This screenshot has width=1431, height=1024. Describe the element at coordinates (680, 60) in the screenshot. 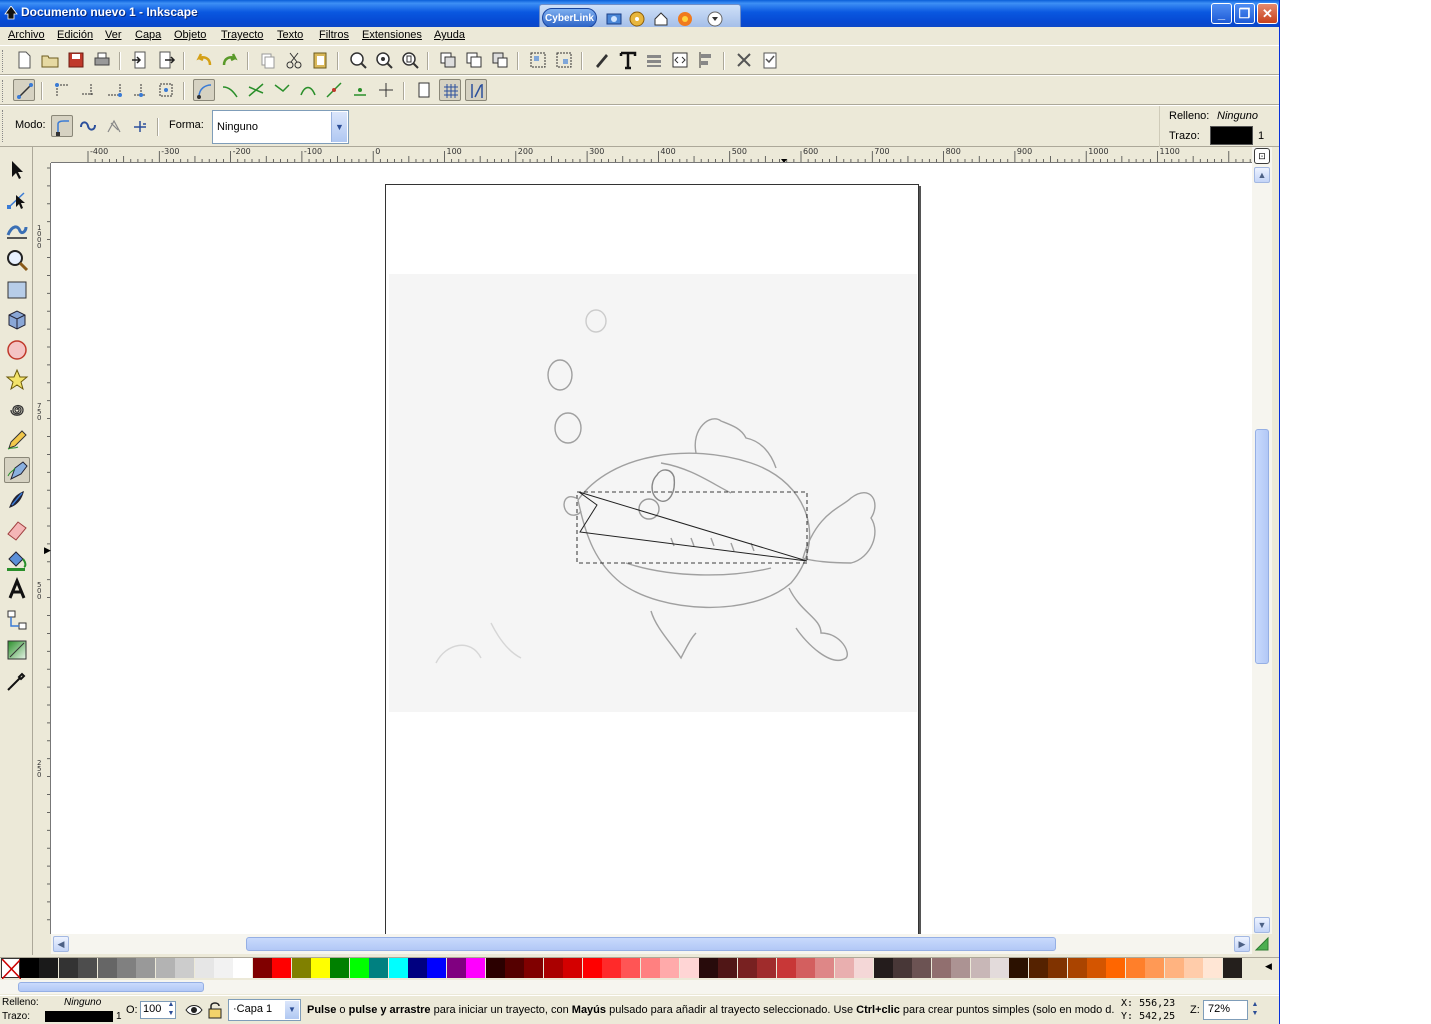

I see `xml-tags-icon` at that location.